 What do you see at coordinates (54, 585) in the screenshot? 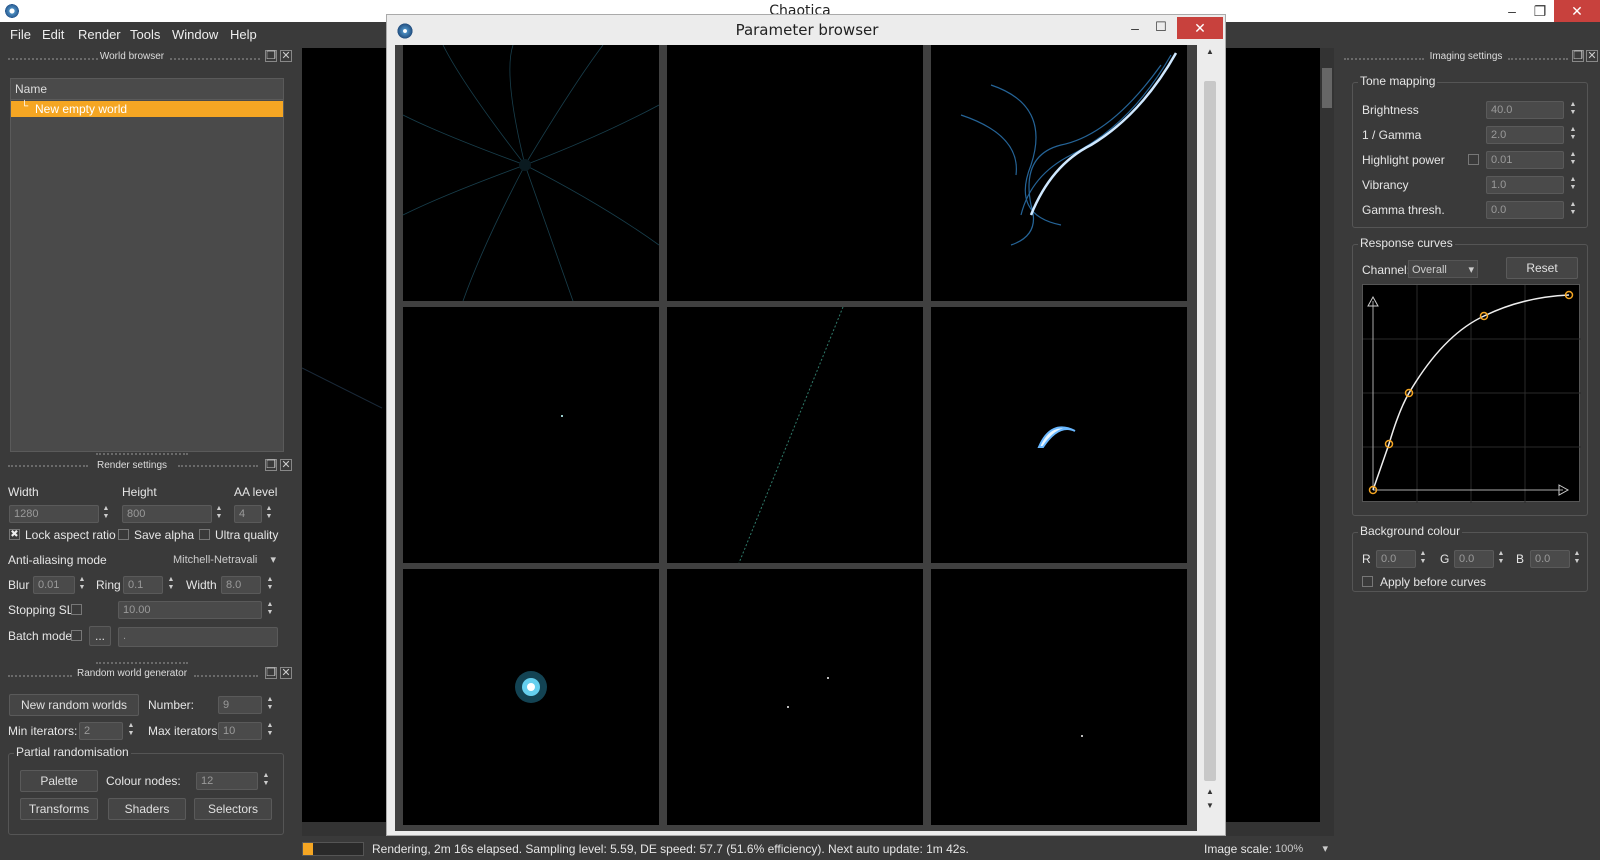
I see `blur-input: 0.01` at bounding box center [54, 585].